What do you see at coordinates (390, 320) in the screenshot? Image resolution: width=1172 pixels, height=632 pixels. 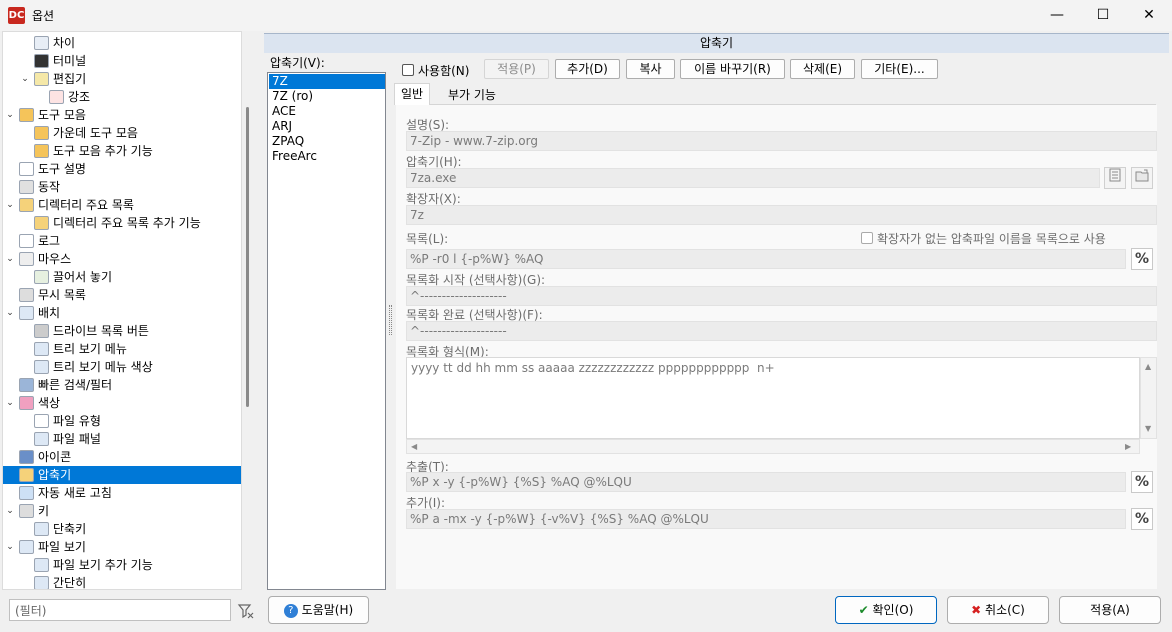 I see `splitter-handle` at bounding box center [390, 320].